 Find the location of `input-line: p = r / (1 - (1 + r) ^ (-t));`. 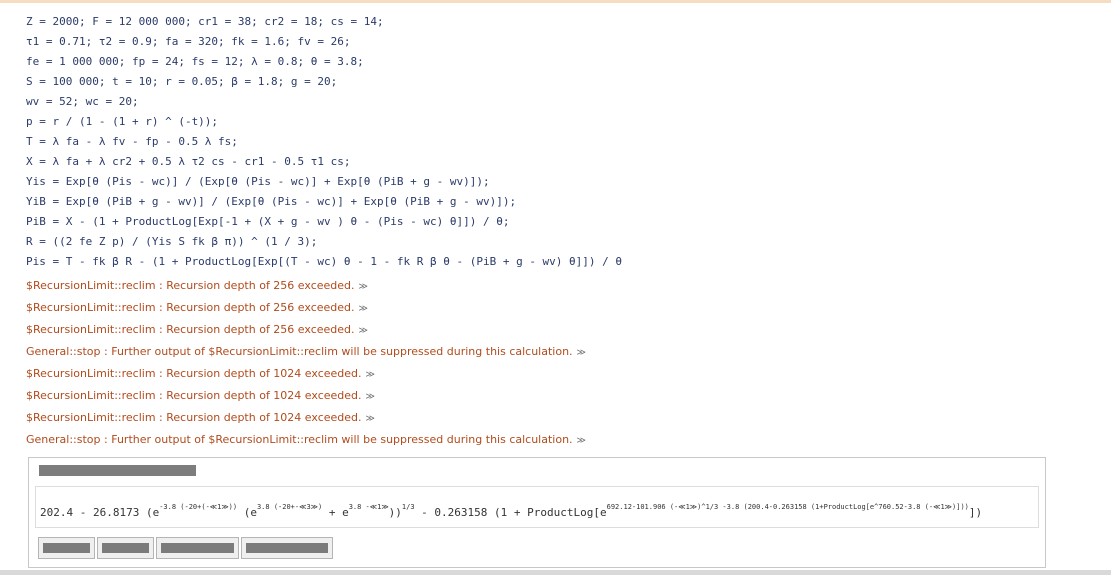

input-line: p = r / (1 - (1 + r) ^ (-t)); is located at coordinates (556, 122).